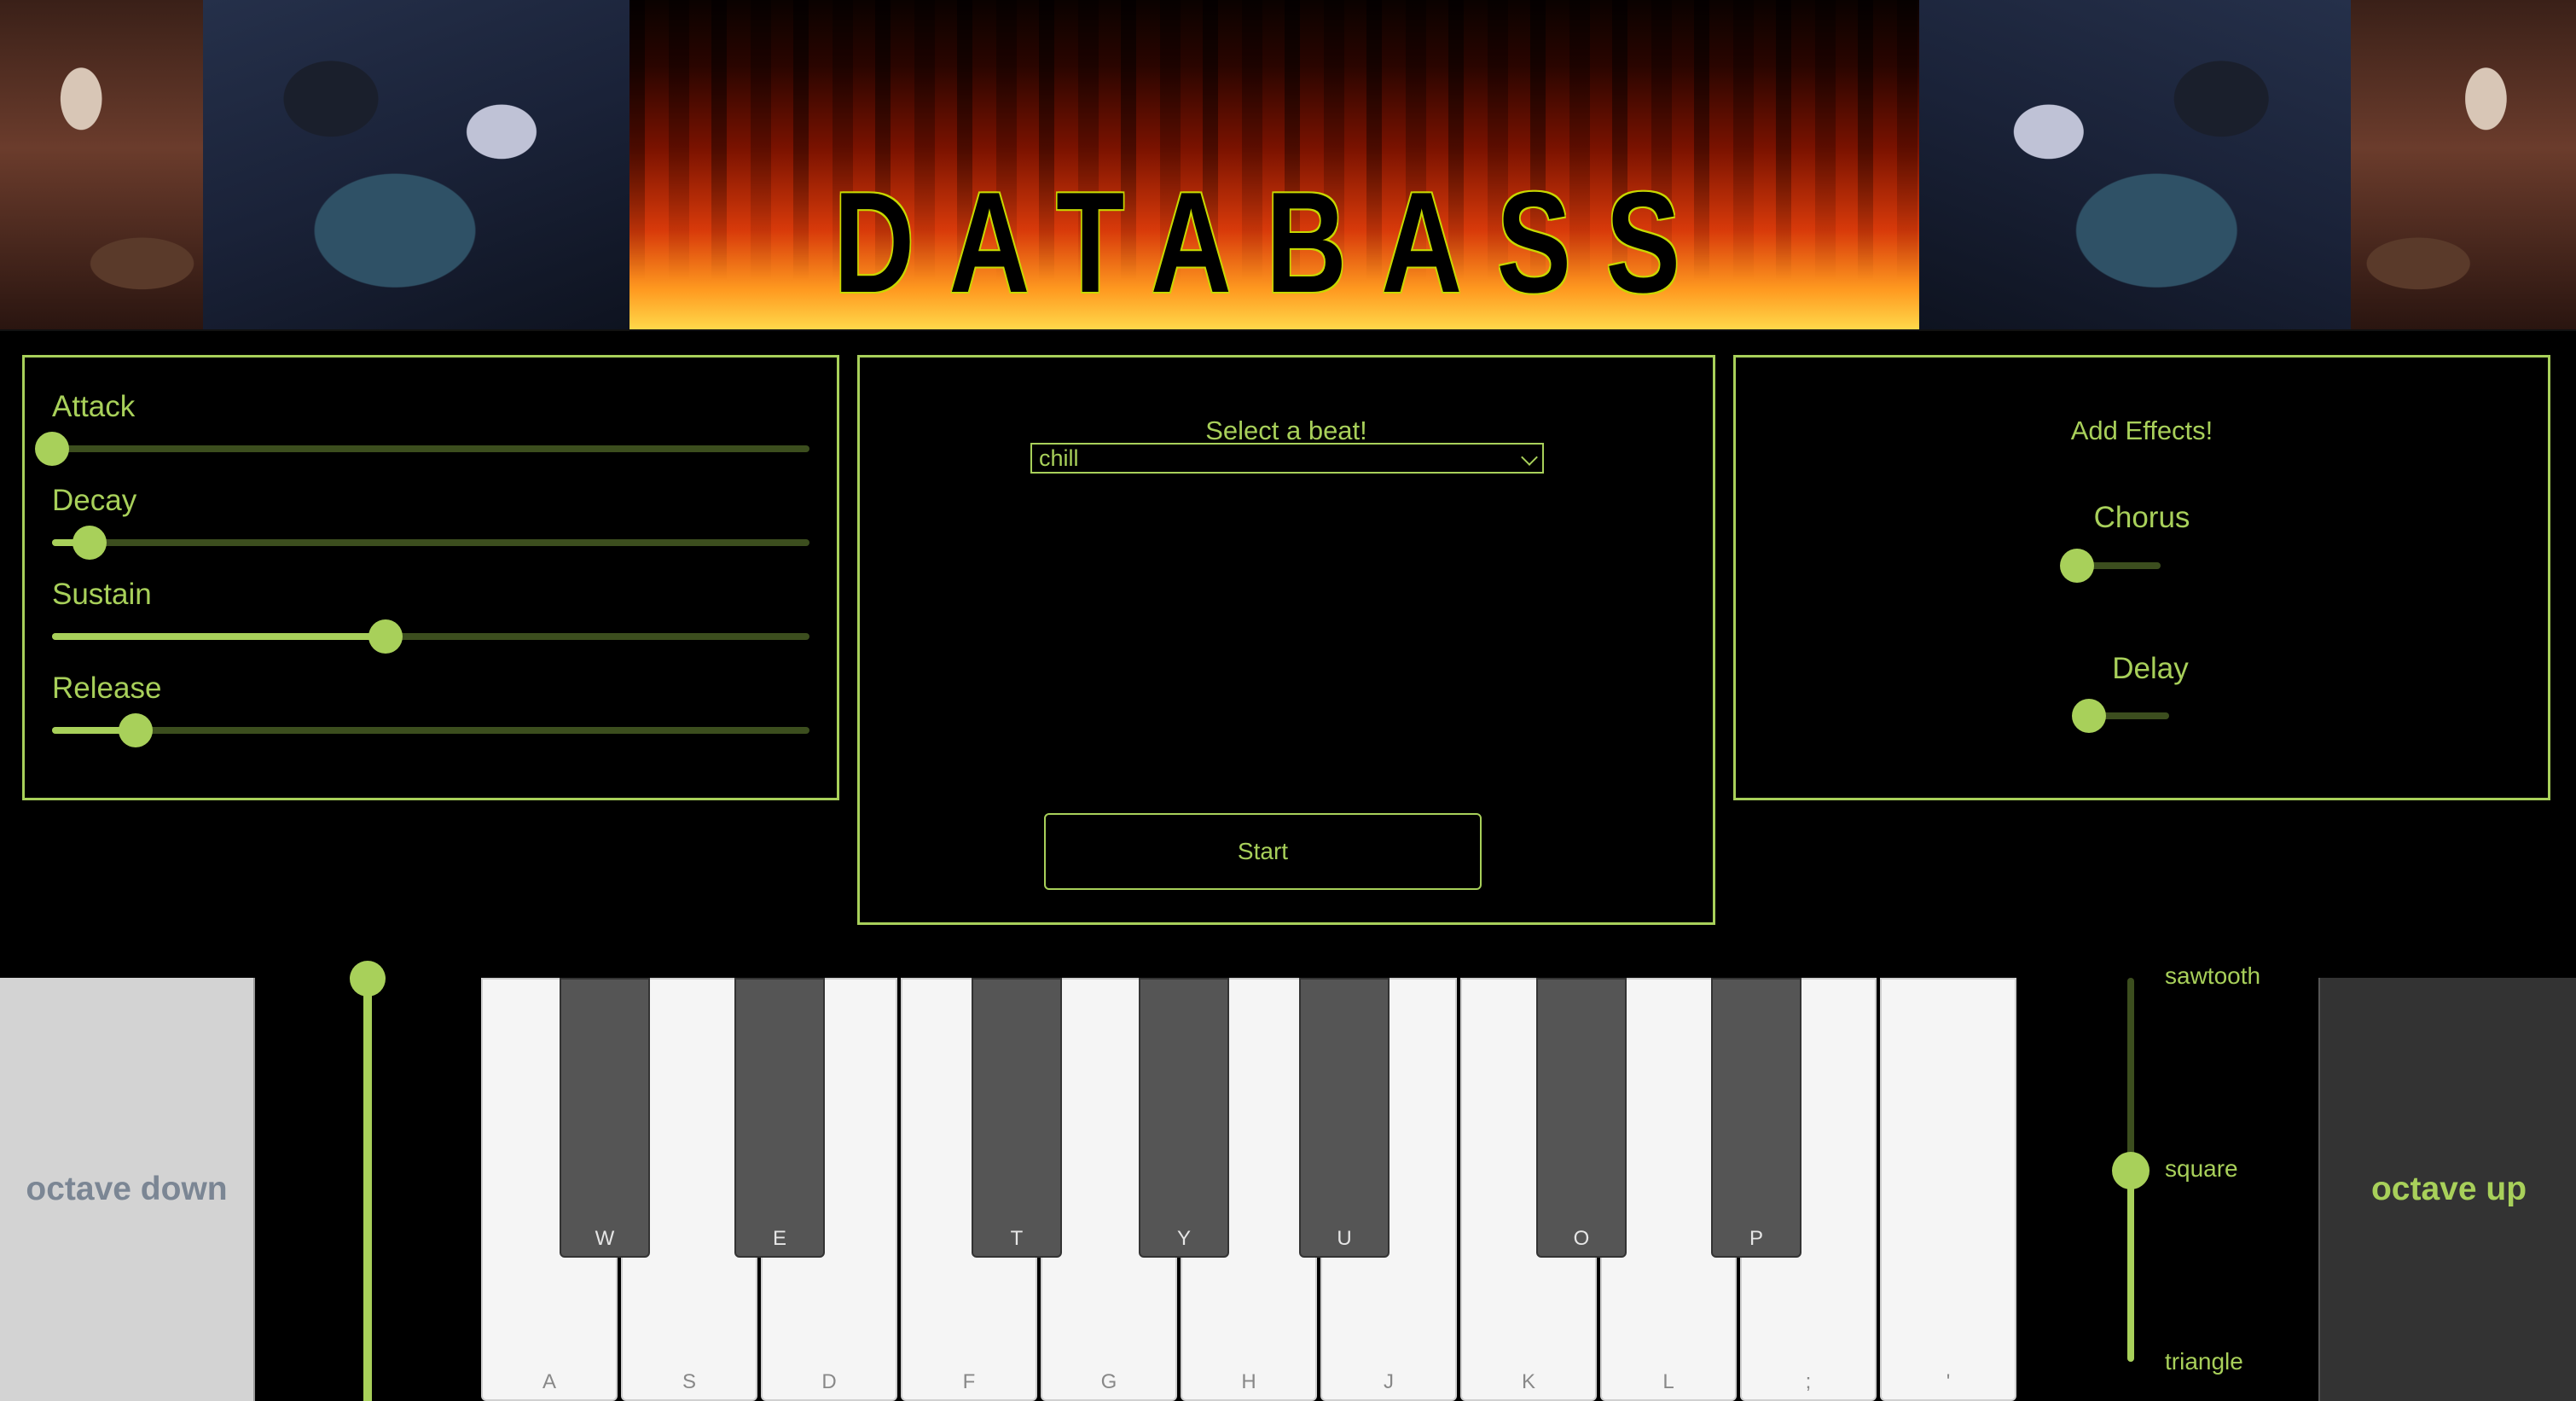  Describe the element at coordinates (90, 543) in the screenshot. I see `decay-slider-thumb` at that location.